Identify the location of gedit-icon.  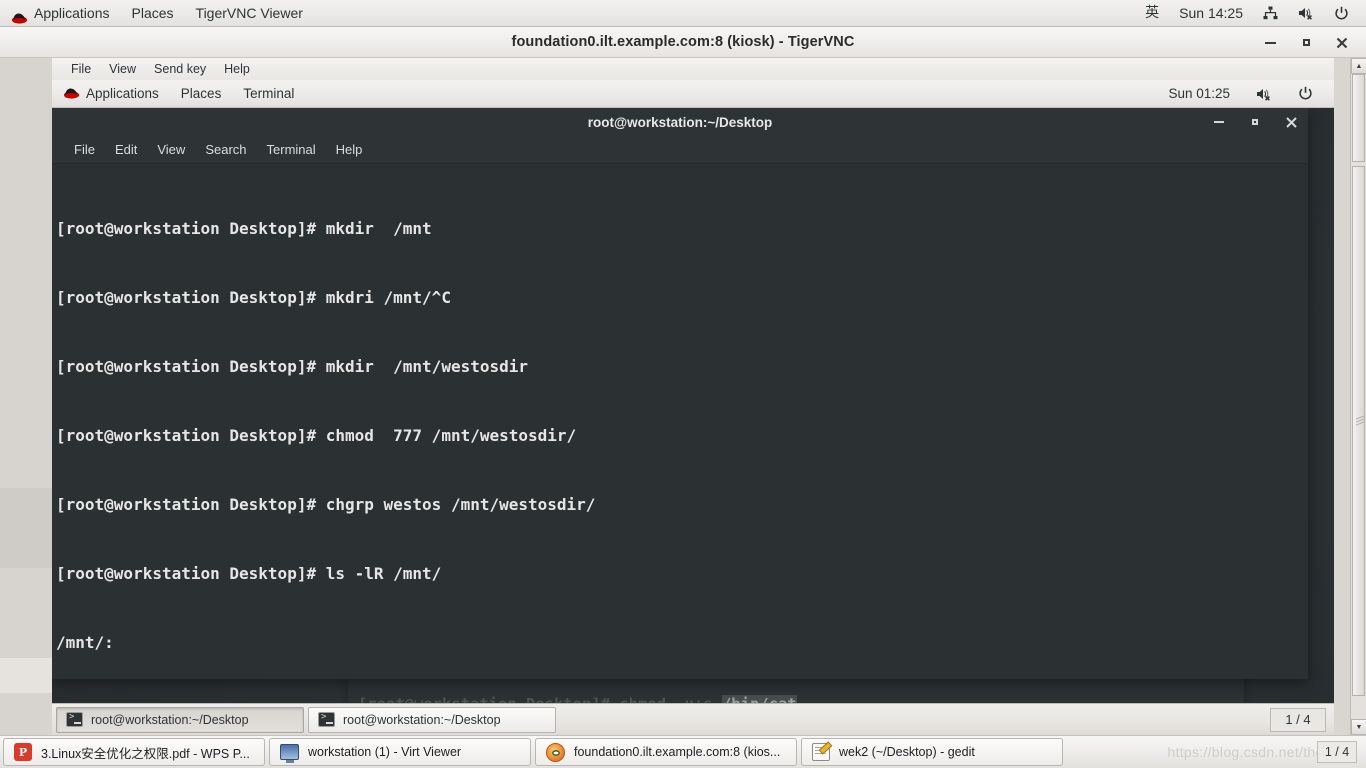
(821, 752).